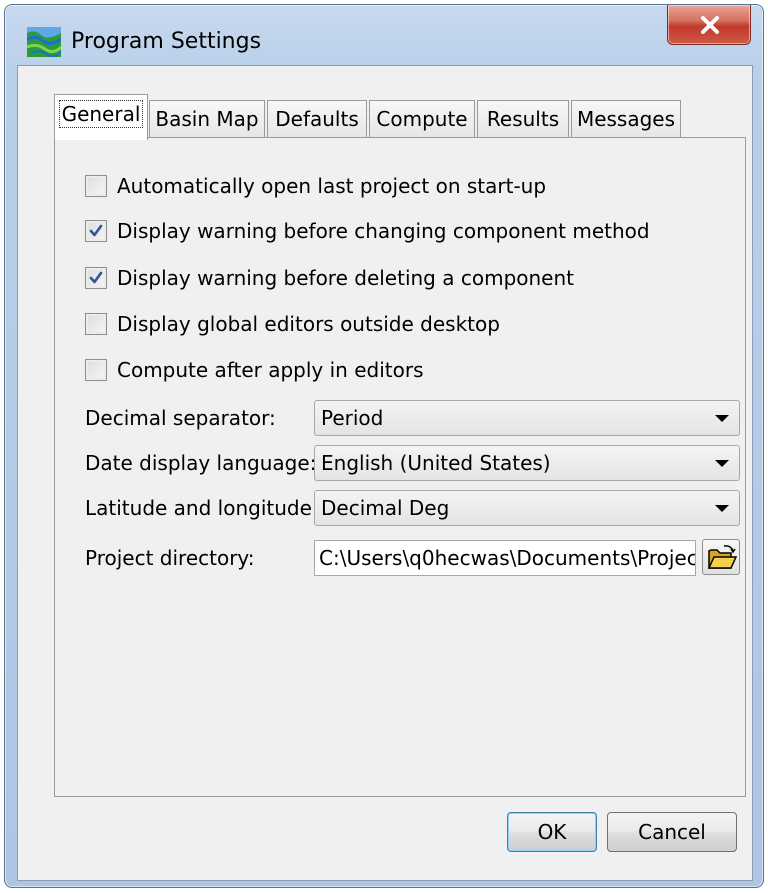  I want to click on tab-basin-map: Basin Map, so click(207, 119).